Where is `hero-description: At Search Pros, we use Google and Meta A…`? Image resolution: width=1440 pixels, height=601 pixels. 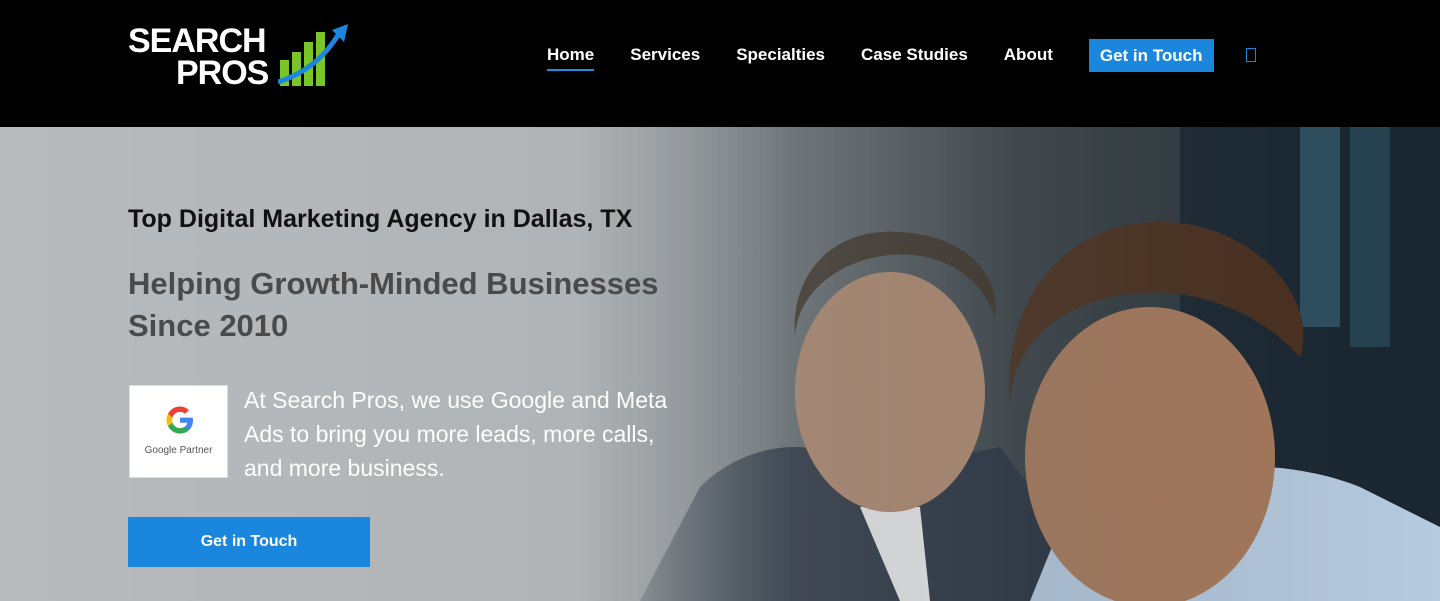 hero-description: At Search Pros, we use Google and Meta A… is located at coordinates (456, 434).